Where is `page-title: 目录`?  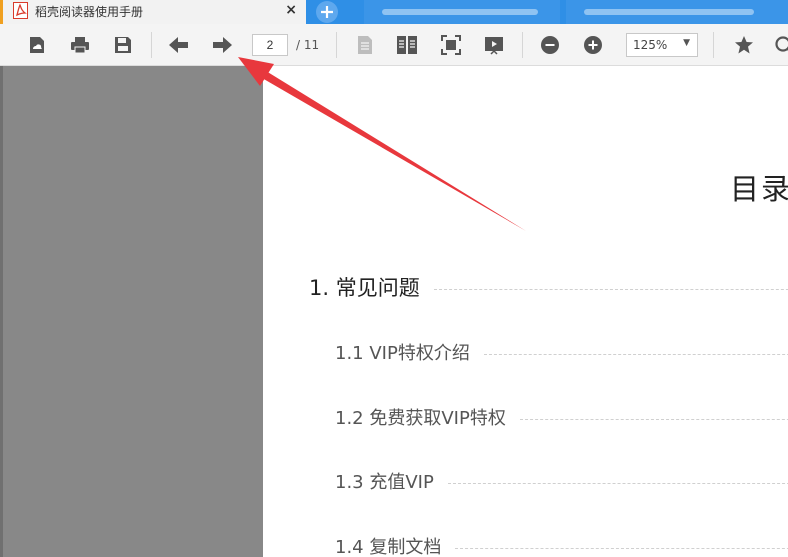
page-title: 目录 is located at coordinates (759, 189).